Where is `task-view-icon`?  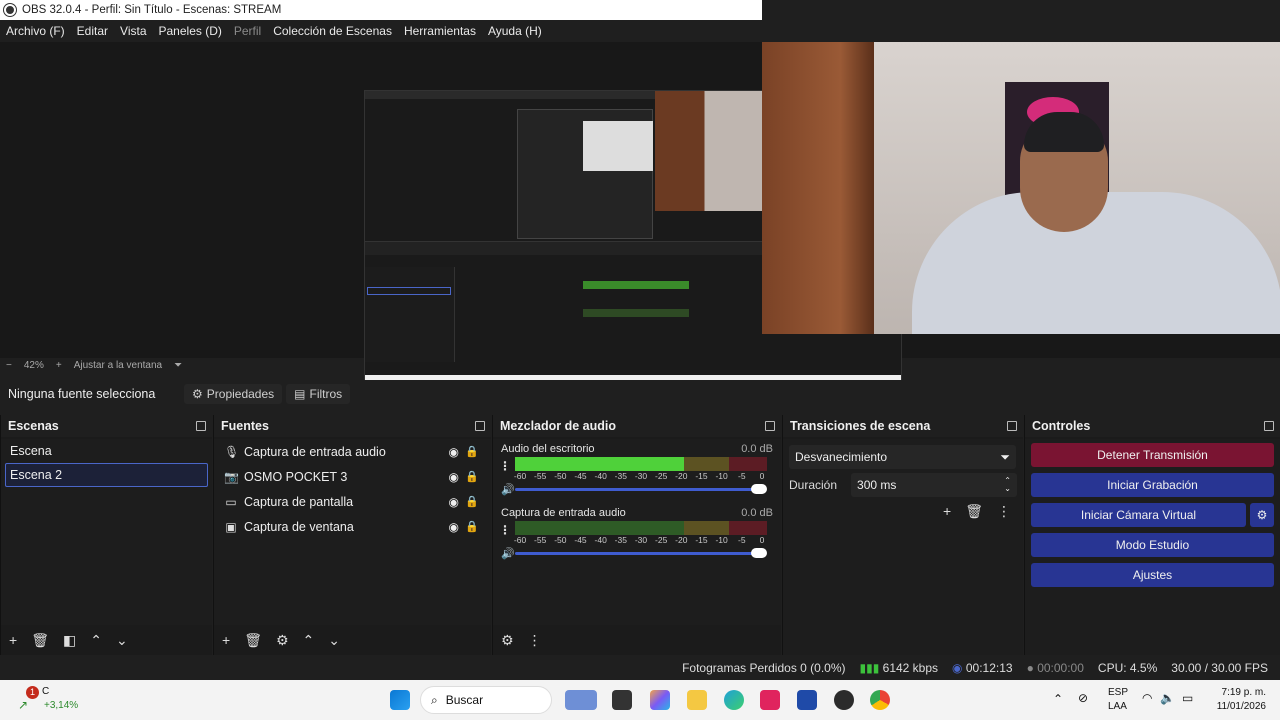
task-view-icon is located at coordinates (622, 700).